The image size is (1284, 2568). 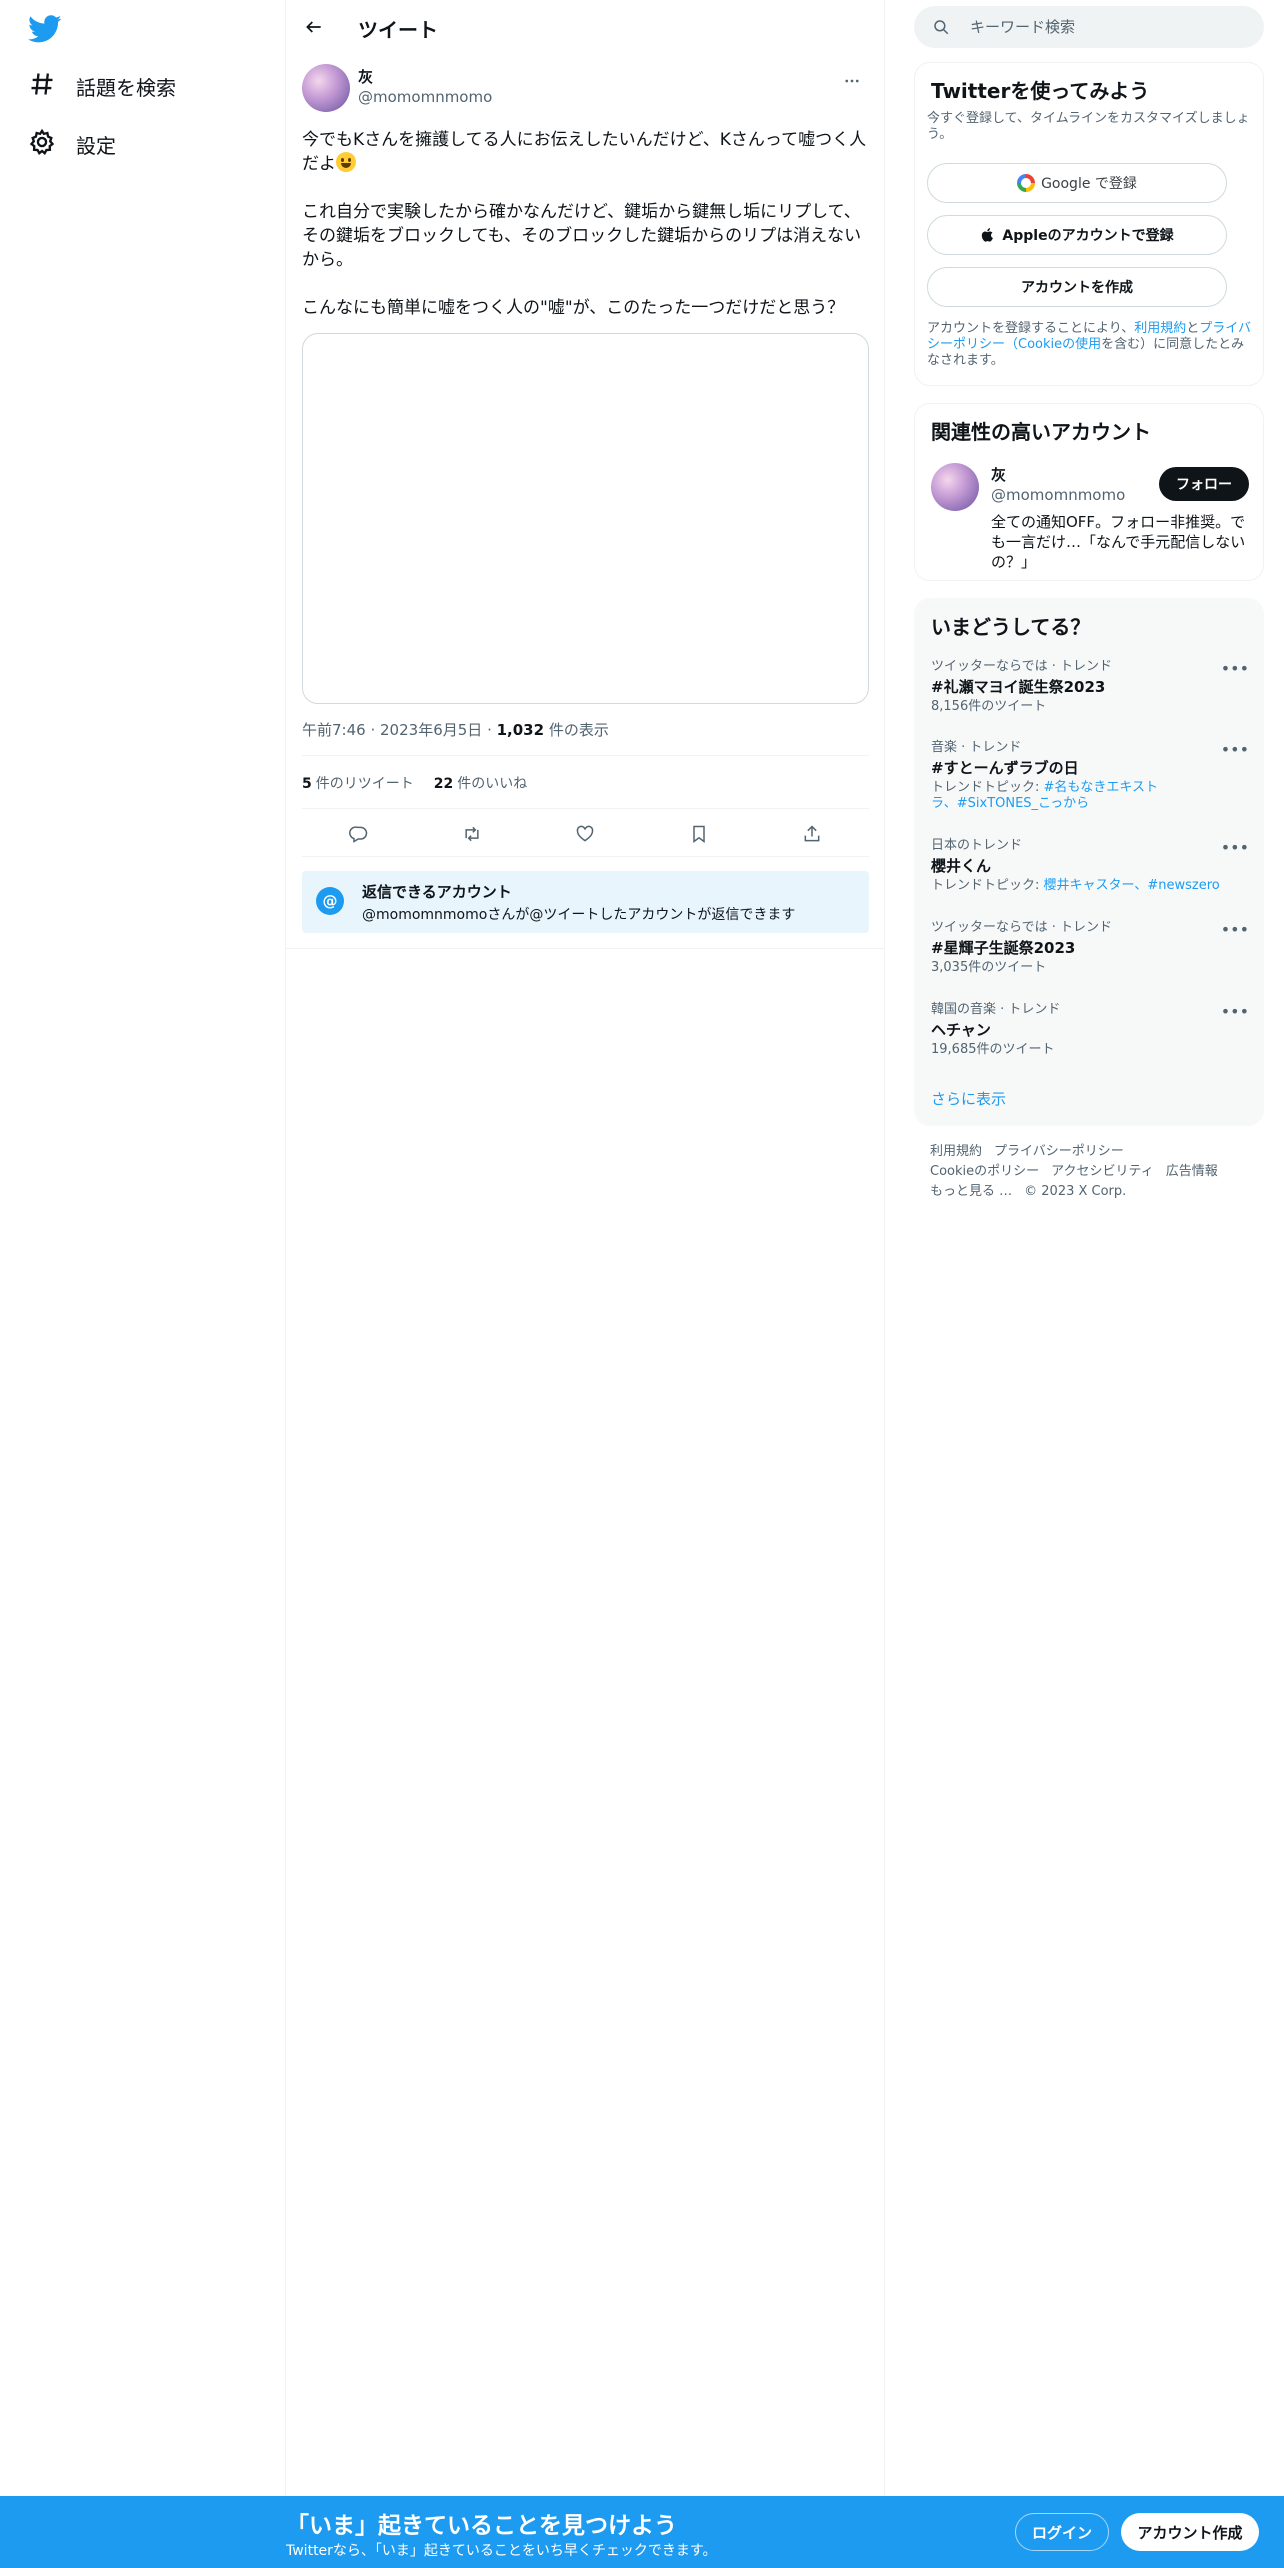 What do you see at coordinates (346, 162) in the screenshot?
I see `grinning-face-emoji-icon` at bounding box center [346, 162].